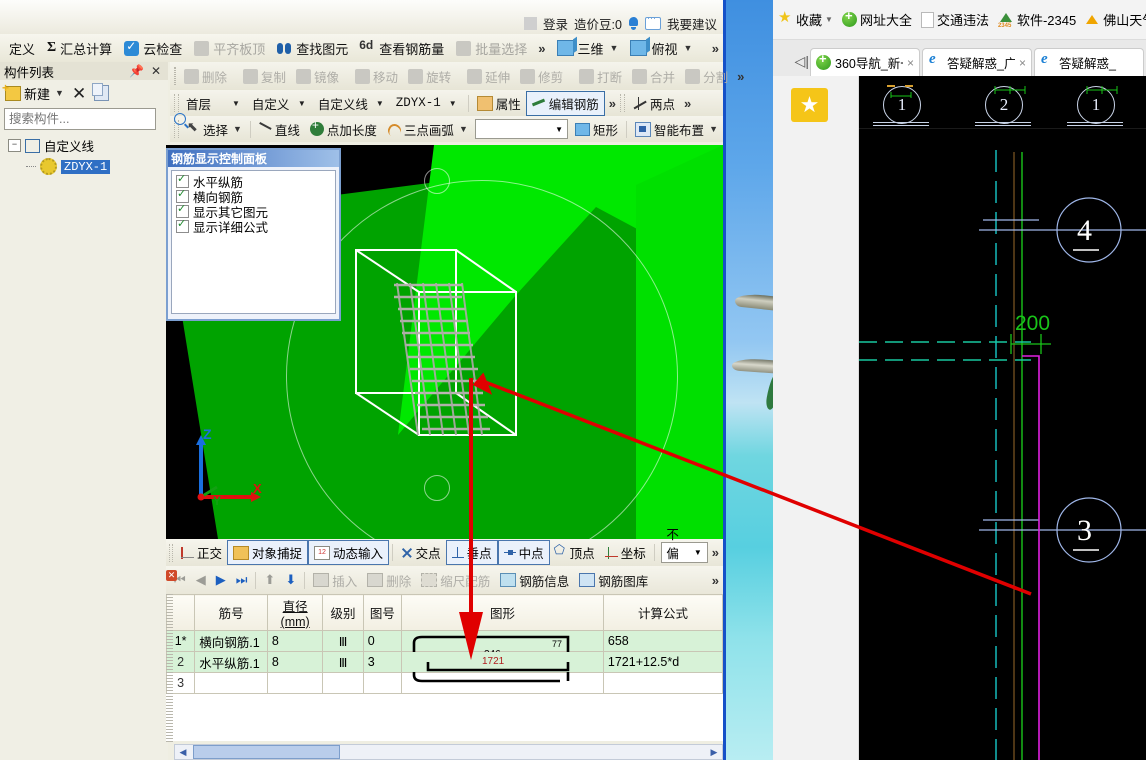 The height and width of the screenshot is (760, 1146). Describe the element at coordinates (633, 23) in the screenshot. I see `bell-icon` at that location.